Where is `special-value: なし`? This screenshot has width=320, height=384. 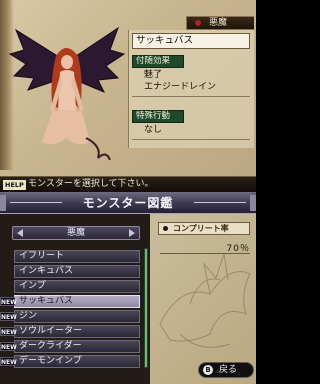
special-value: なし is located at coordinates (153, 130).